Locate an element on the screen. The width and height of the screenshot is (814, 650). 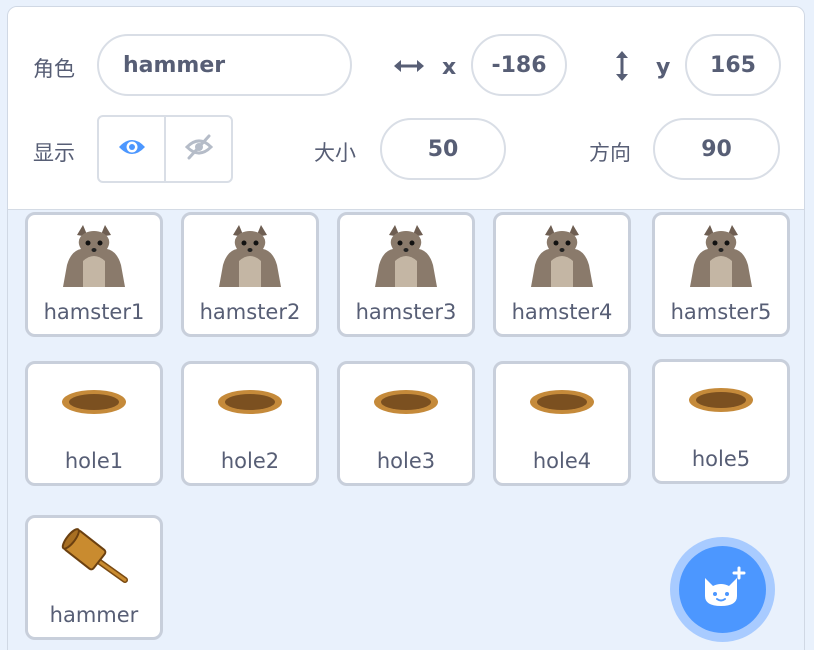
sprite-tile-hamster4: hamster4 is located at coordinates (562, 274).